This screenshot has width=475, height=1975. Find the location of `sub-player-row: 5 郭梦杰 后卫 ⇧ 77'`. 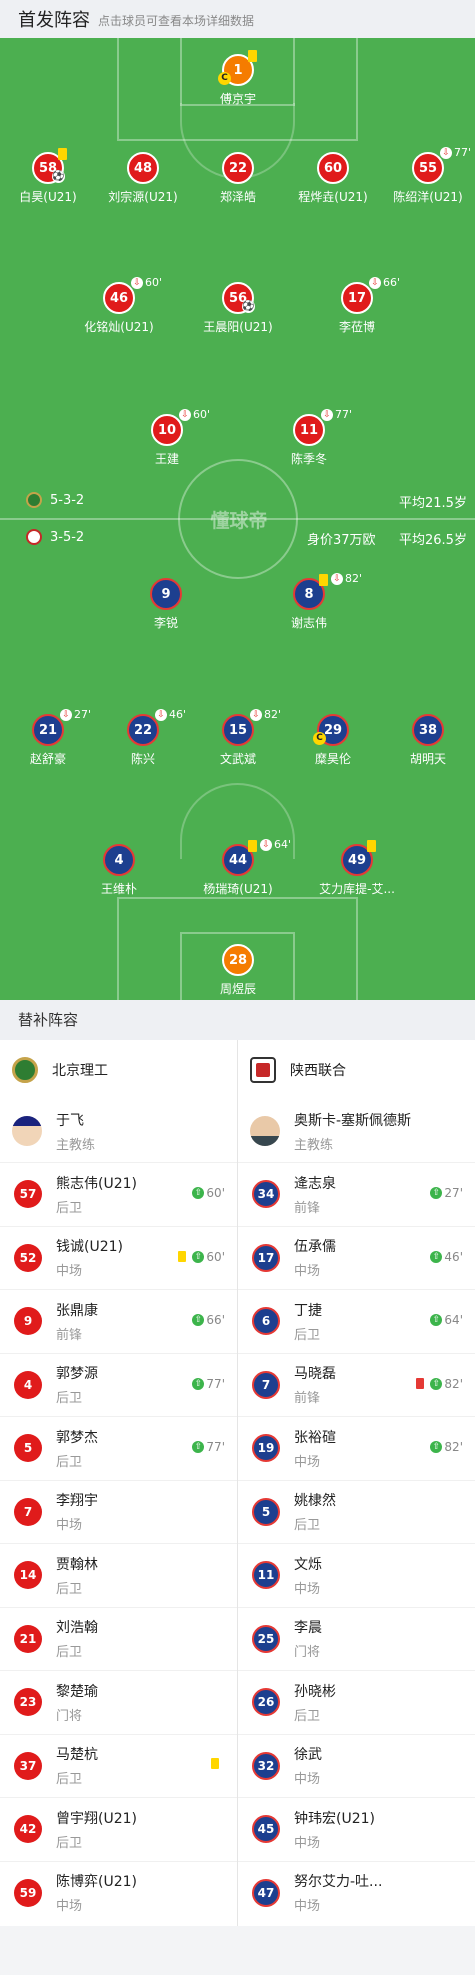

sub-player-row: 5 郭梦杰 后卫 ⇧ 77' is located at coordinates (118, 1448).